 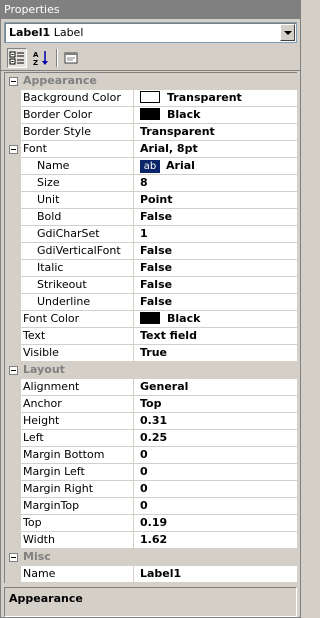 I want to click on property-row-font-italic: Italic False, so click(x=151, y=268).